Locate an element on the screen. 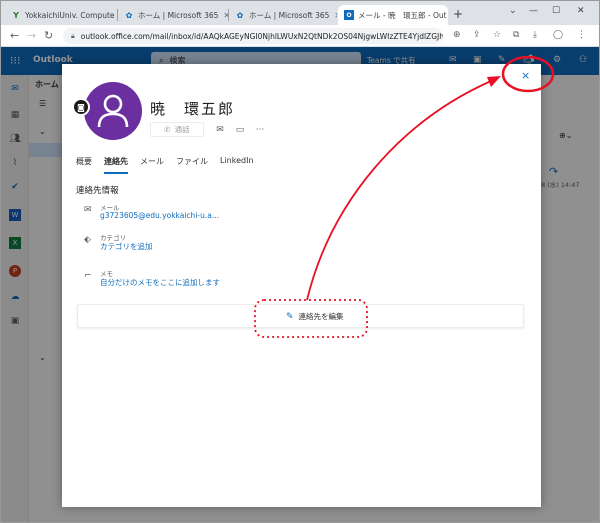 Image resolution: width=600 pixels, height=523 pixels. tab-label: メール - 暁 環五郎 - Out is located at coordinates (402, 15).